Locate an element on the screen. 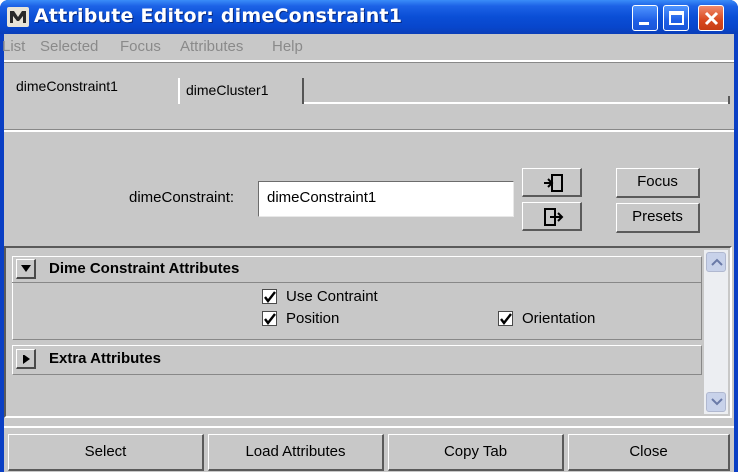  vertical-scrollbar is located at coordinates (716, 332).